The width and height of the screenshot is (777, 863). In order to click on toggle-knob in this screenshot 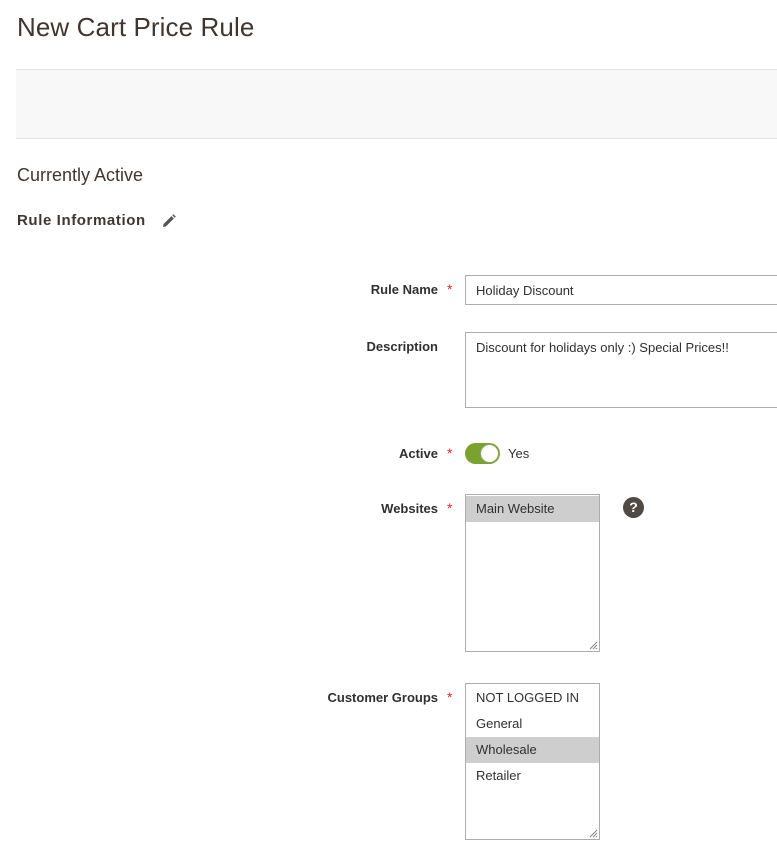, I will do `click(489, 453)`.